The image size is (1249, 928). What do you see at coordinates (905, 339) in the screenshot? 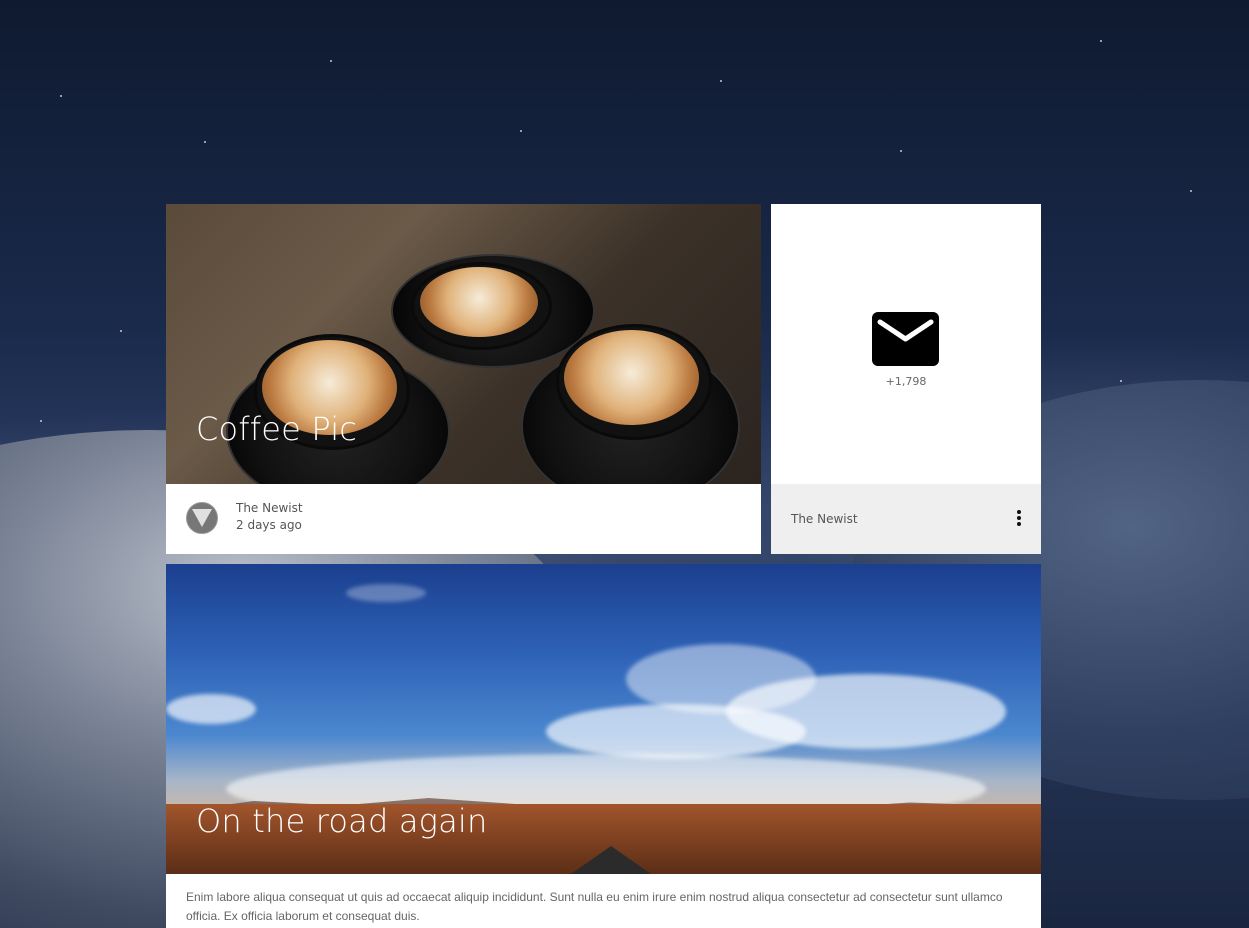
I see `mail-icon` at bounding box center [905, 339].